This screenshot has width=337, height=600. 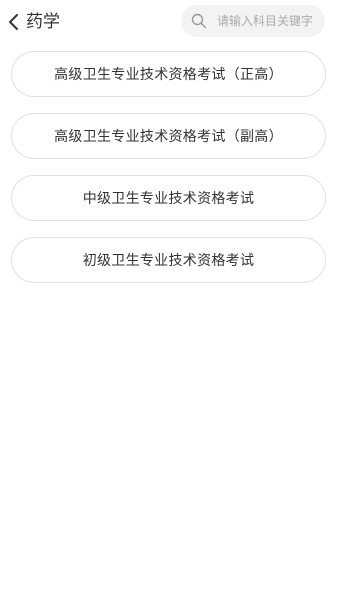 I want to click on exam-item-label: 高级卫生专业技术资格考试（副高）, so click(x=168, y=137).